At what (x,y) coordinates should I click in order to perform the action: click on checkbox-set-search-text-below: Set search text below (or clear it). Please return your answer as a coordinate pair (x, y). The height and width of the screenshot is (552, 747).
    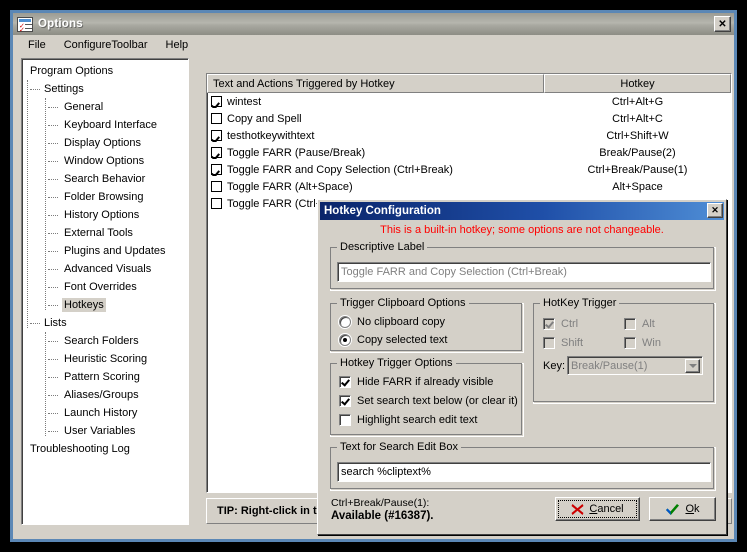
    Looking at the image, I should click on (428, 401).